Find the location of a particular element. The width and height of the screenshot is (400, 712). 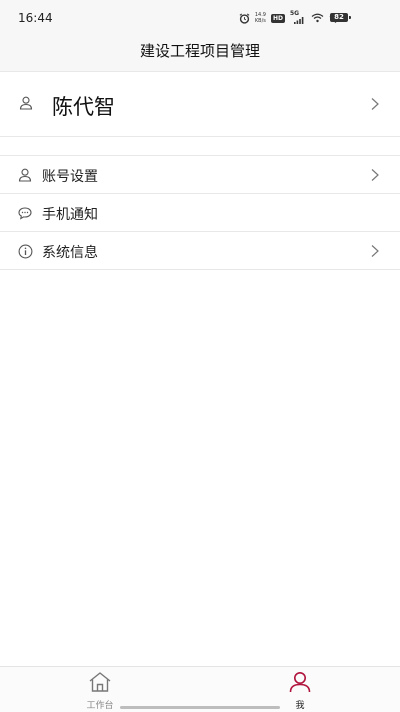

battery-level: 82 is located at coordinates (340, 17).